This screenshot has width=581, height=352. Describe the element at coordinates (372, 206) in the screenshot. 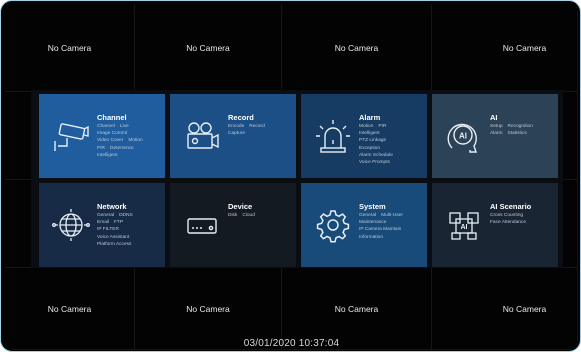

I see `menu-title: System` at that location.